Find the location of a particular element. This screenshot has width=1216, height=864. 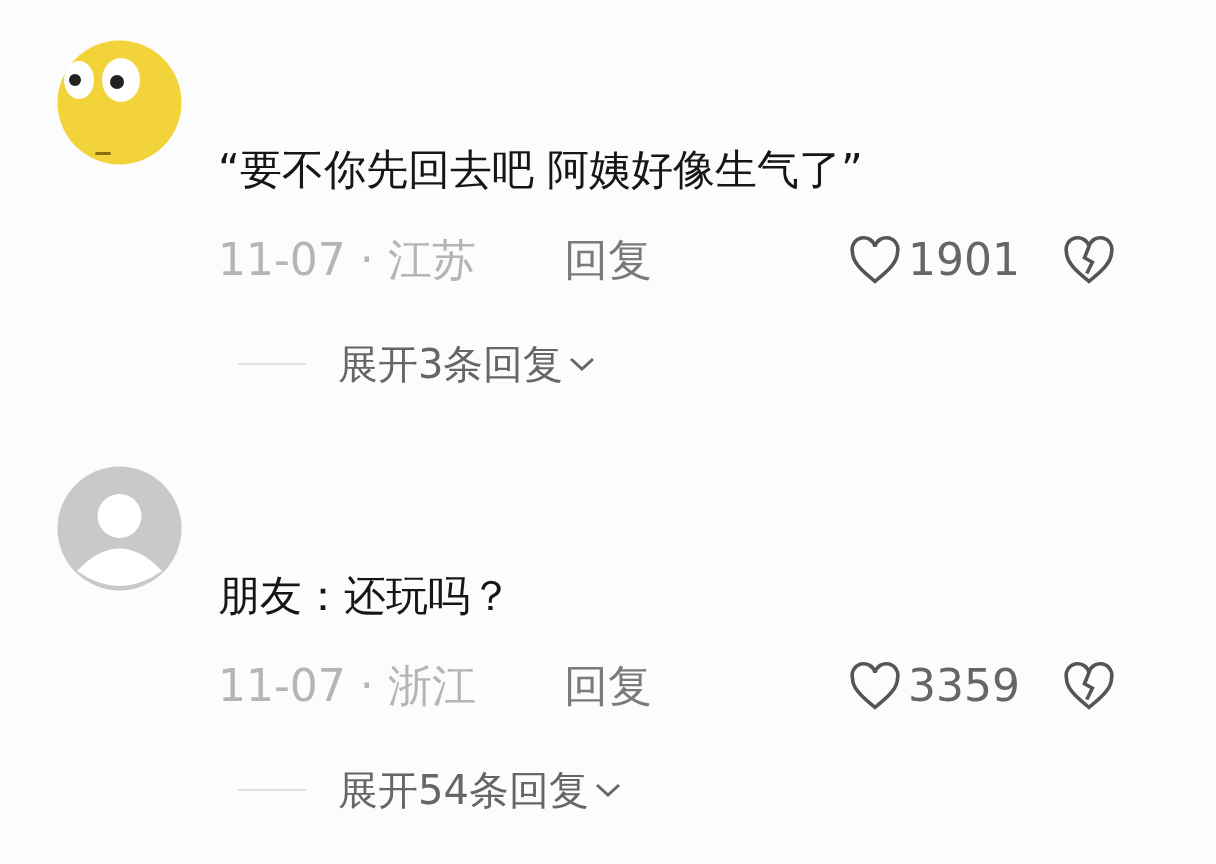

like-count: 3359 is located at coordinates (964, 686).